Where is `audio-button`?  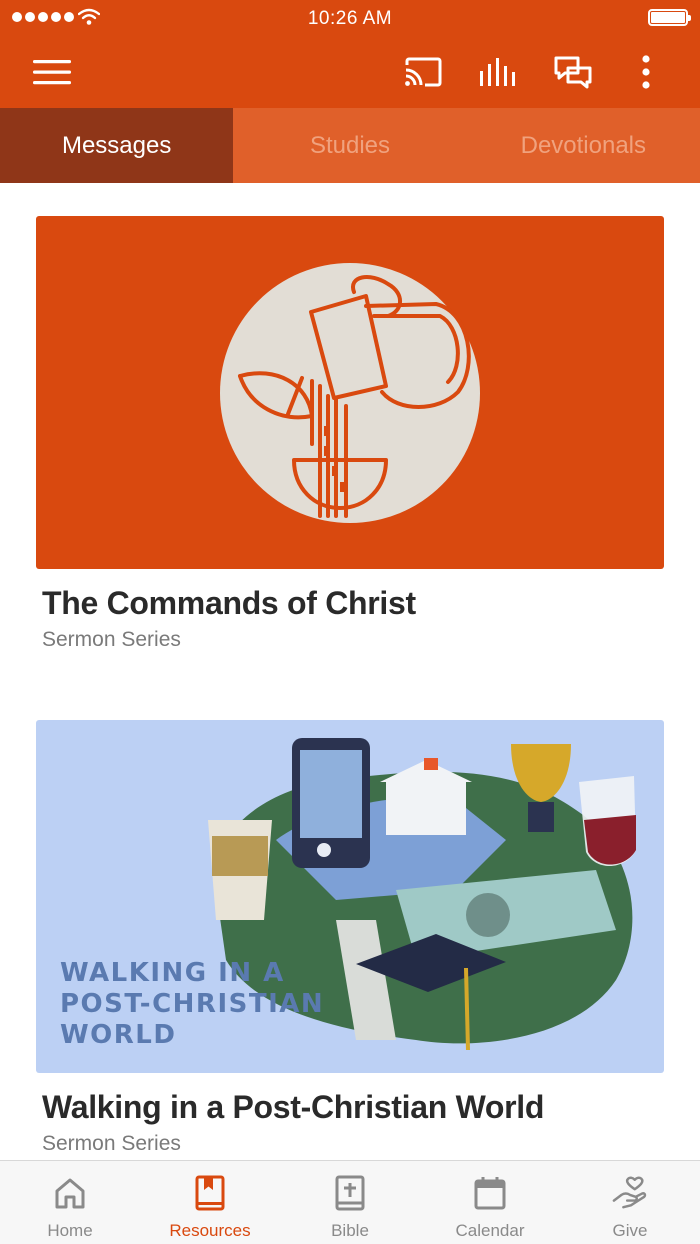
audio-button is located at coordinates (498, 72).